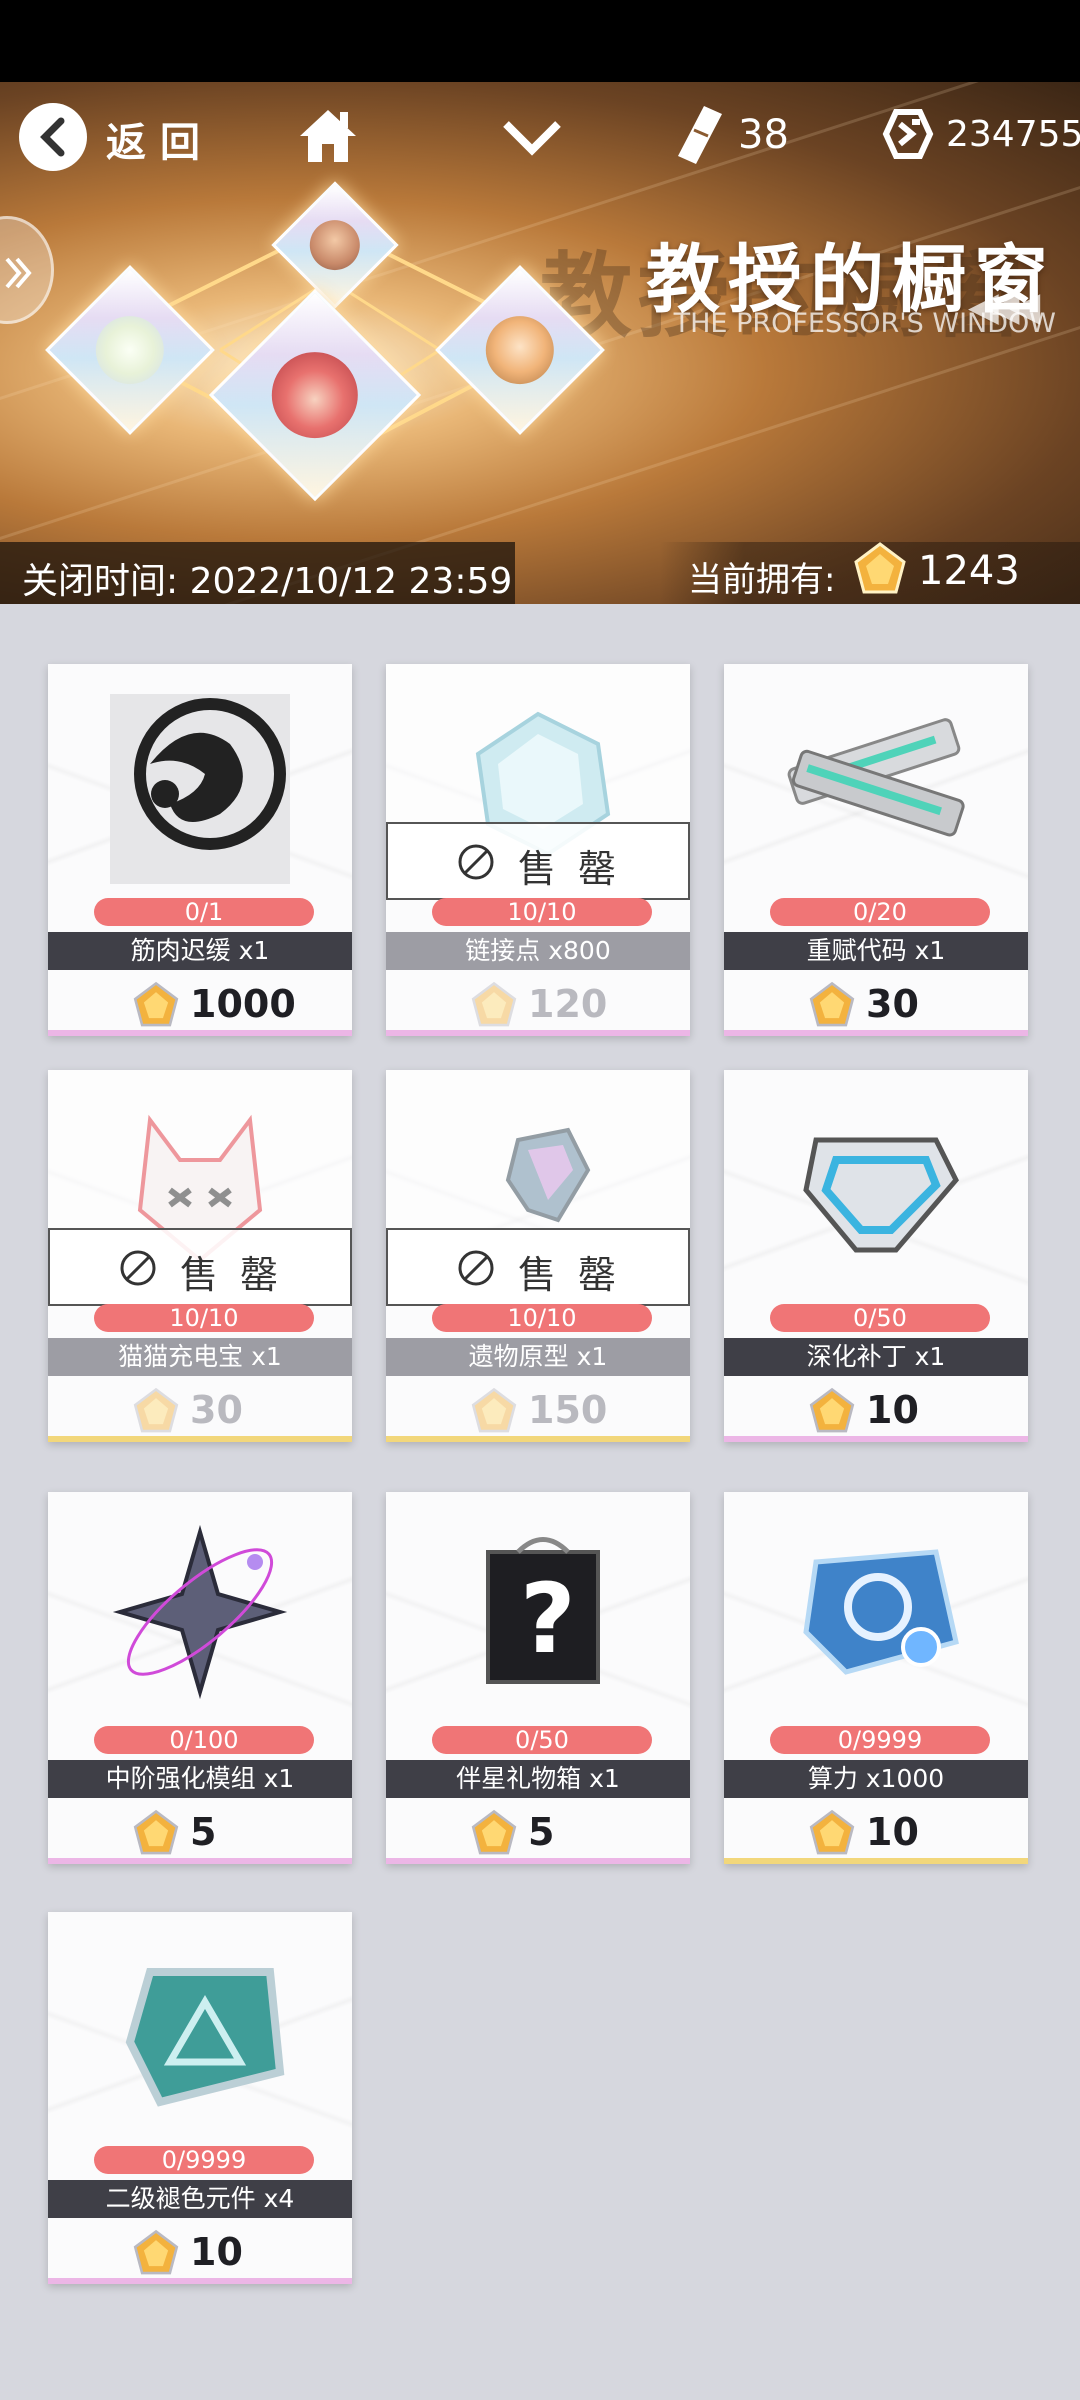 The image size is (1080, 2400). I want to click on item-name: 猫猫充电宝 x1, so click(200, 1357).